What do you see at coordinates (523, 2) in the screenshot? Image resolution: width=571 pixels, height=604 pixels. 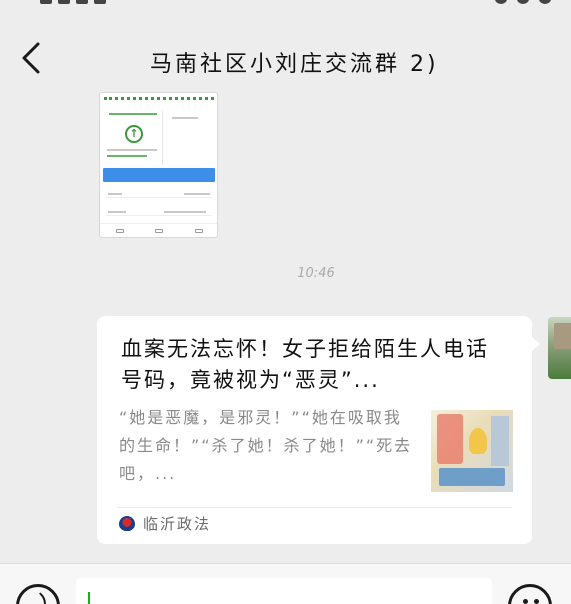 I see `status-bar-right-icons` at bounding box center [523, 2].